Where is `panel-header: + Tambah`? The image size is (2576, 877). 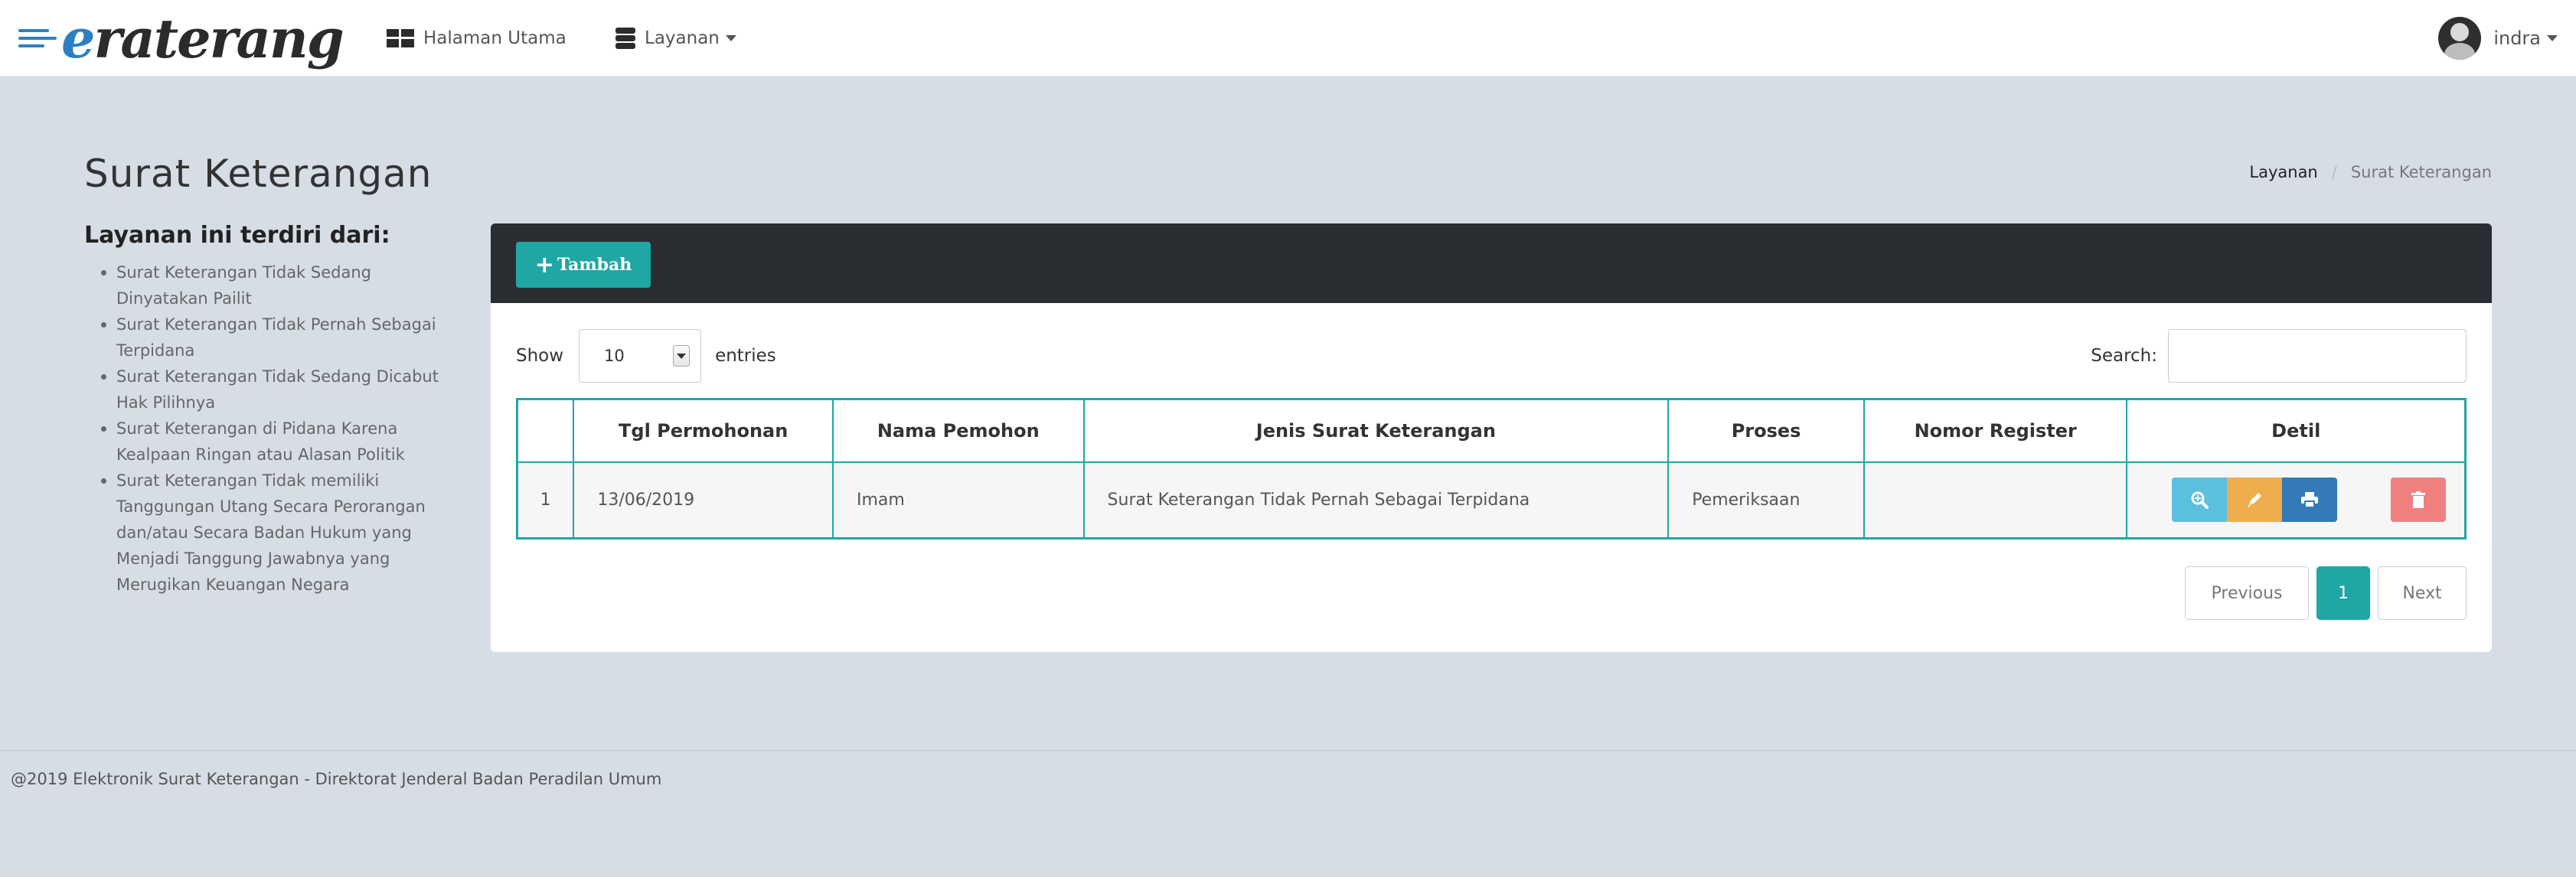
panel-header: + Tambah is located at coordinates (1491, 263).